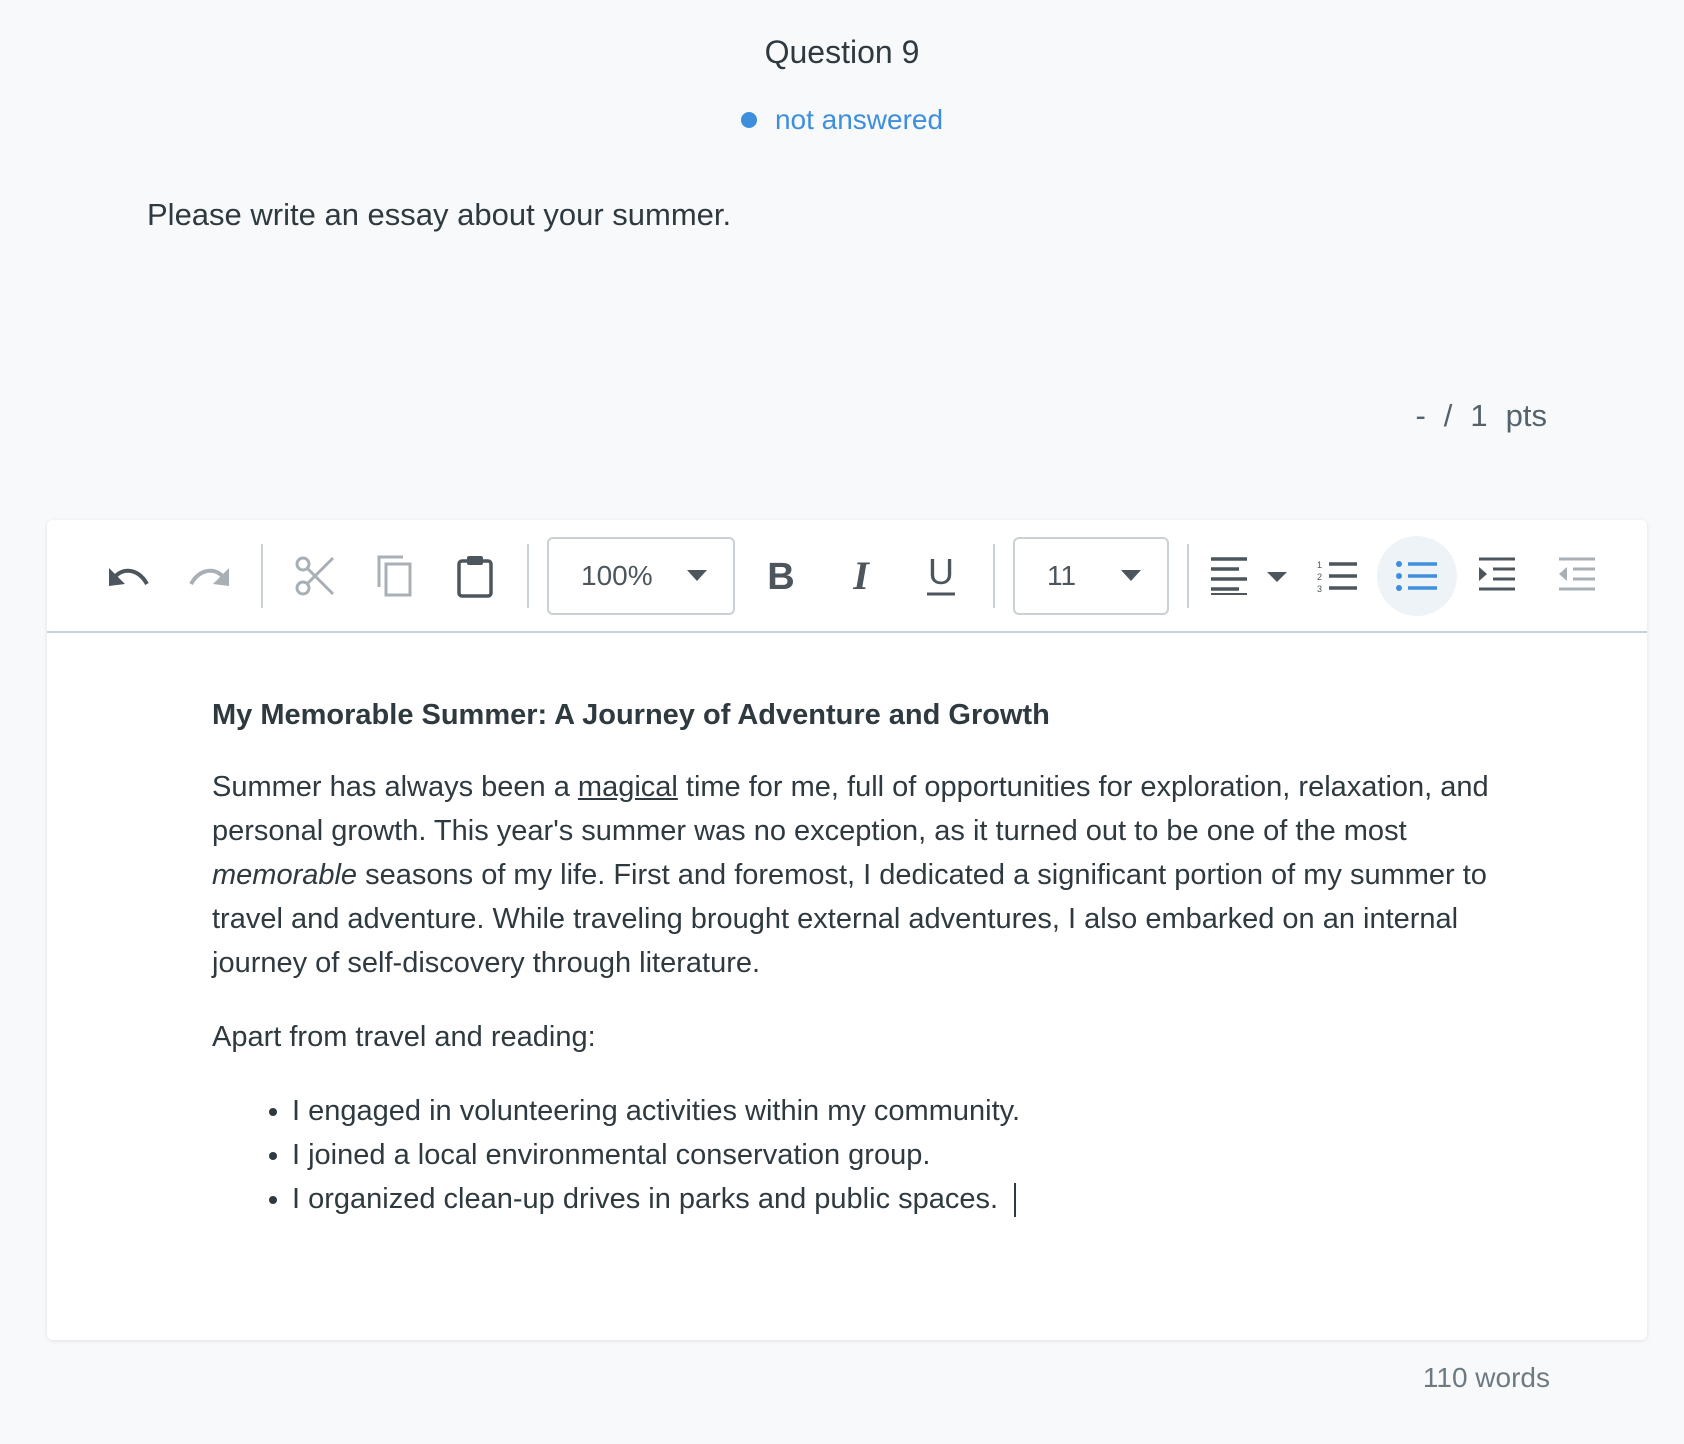  Describe the element at coordinates (395, 787) in the screenshot. I see `essay-text: Summer has always been a` at that location.